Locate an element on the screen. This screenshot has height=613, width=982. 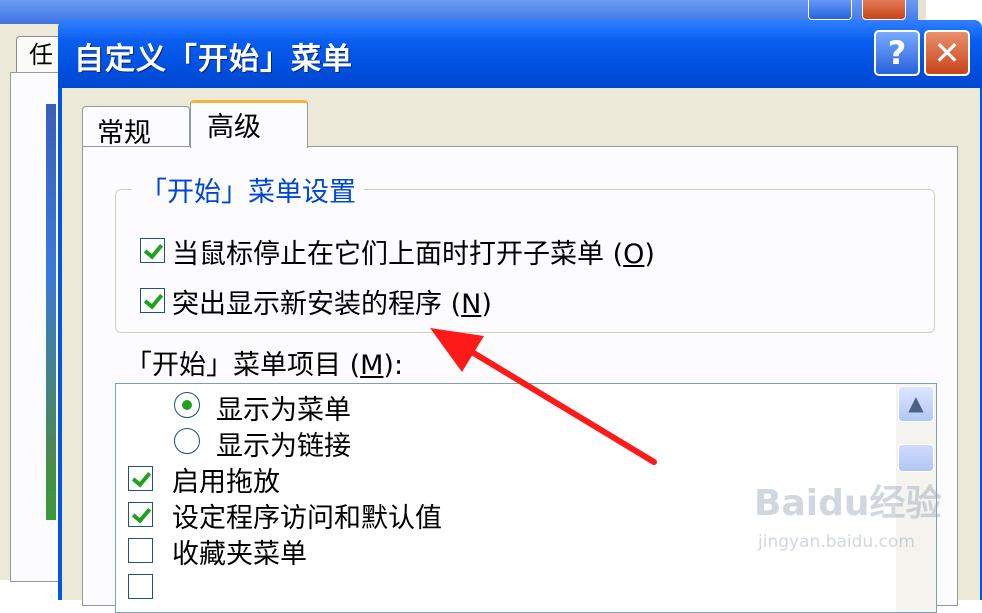
baidu-watermark: Baidu经验 jingyan.baidu.com is located at coordinates (859, 519).